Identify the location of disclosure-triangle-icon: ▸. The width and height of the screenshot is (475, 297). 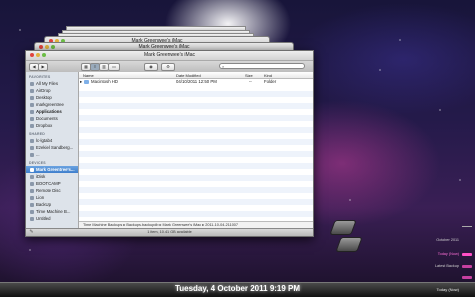
(81, 82).